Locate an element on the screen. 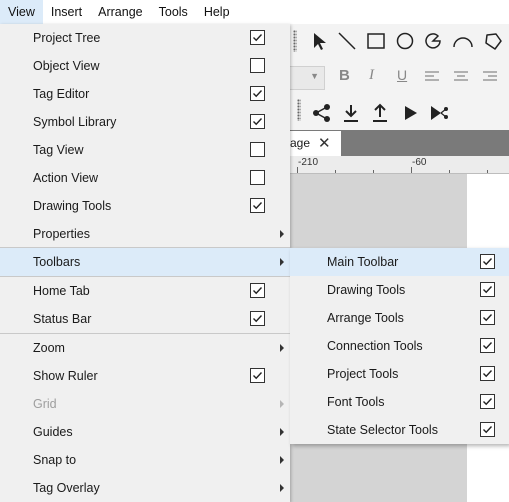 Image resolution: width=509 pixels, height=502 pixels. menu-item-symbol-library: Symbol Library is located at coordinates (145, 122).